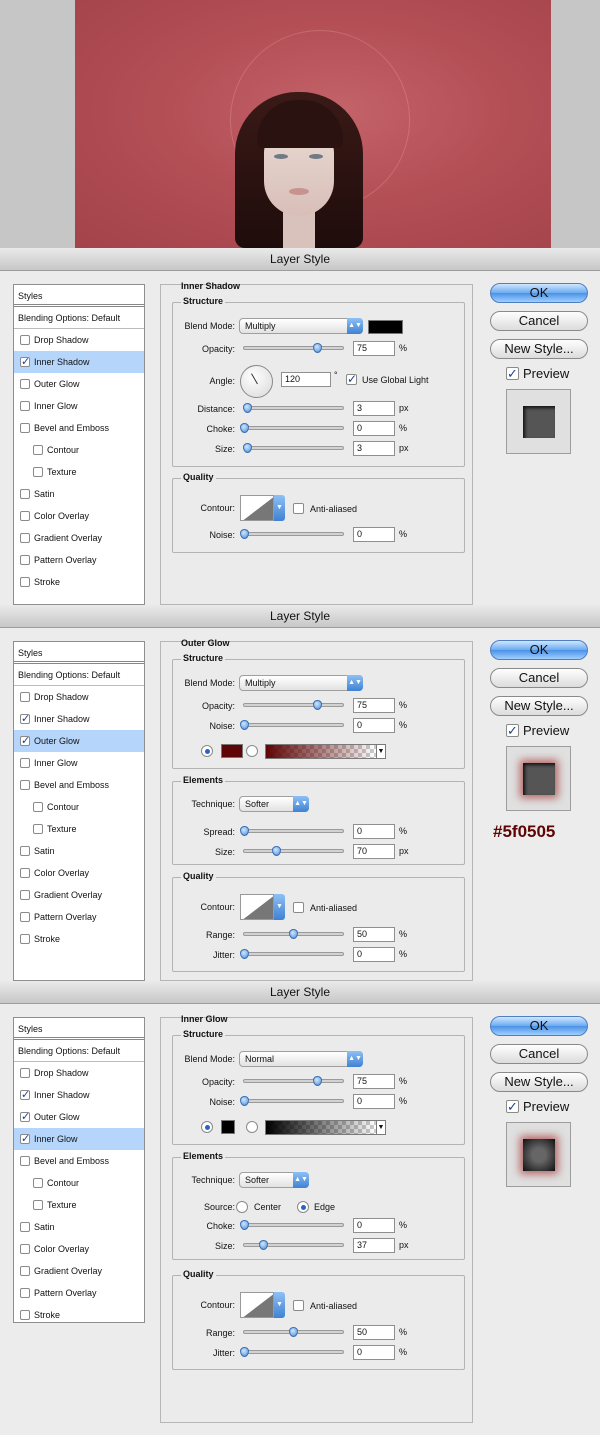  What do you see at coordinates (79, 829) in the screenshot?
I see `style-texture: Texture` at bounding box center [79, 829].